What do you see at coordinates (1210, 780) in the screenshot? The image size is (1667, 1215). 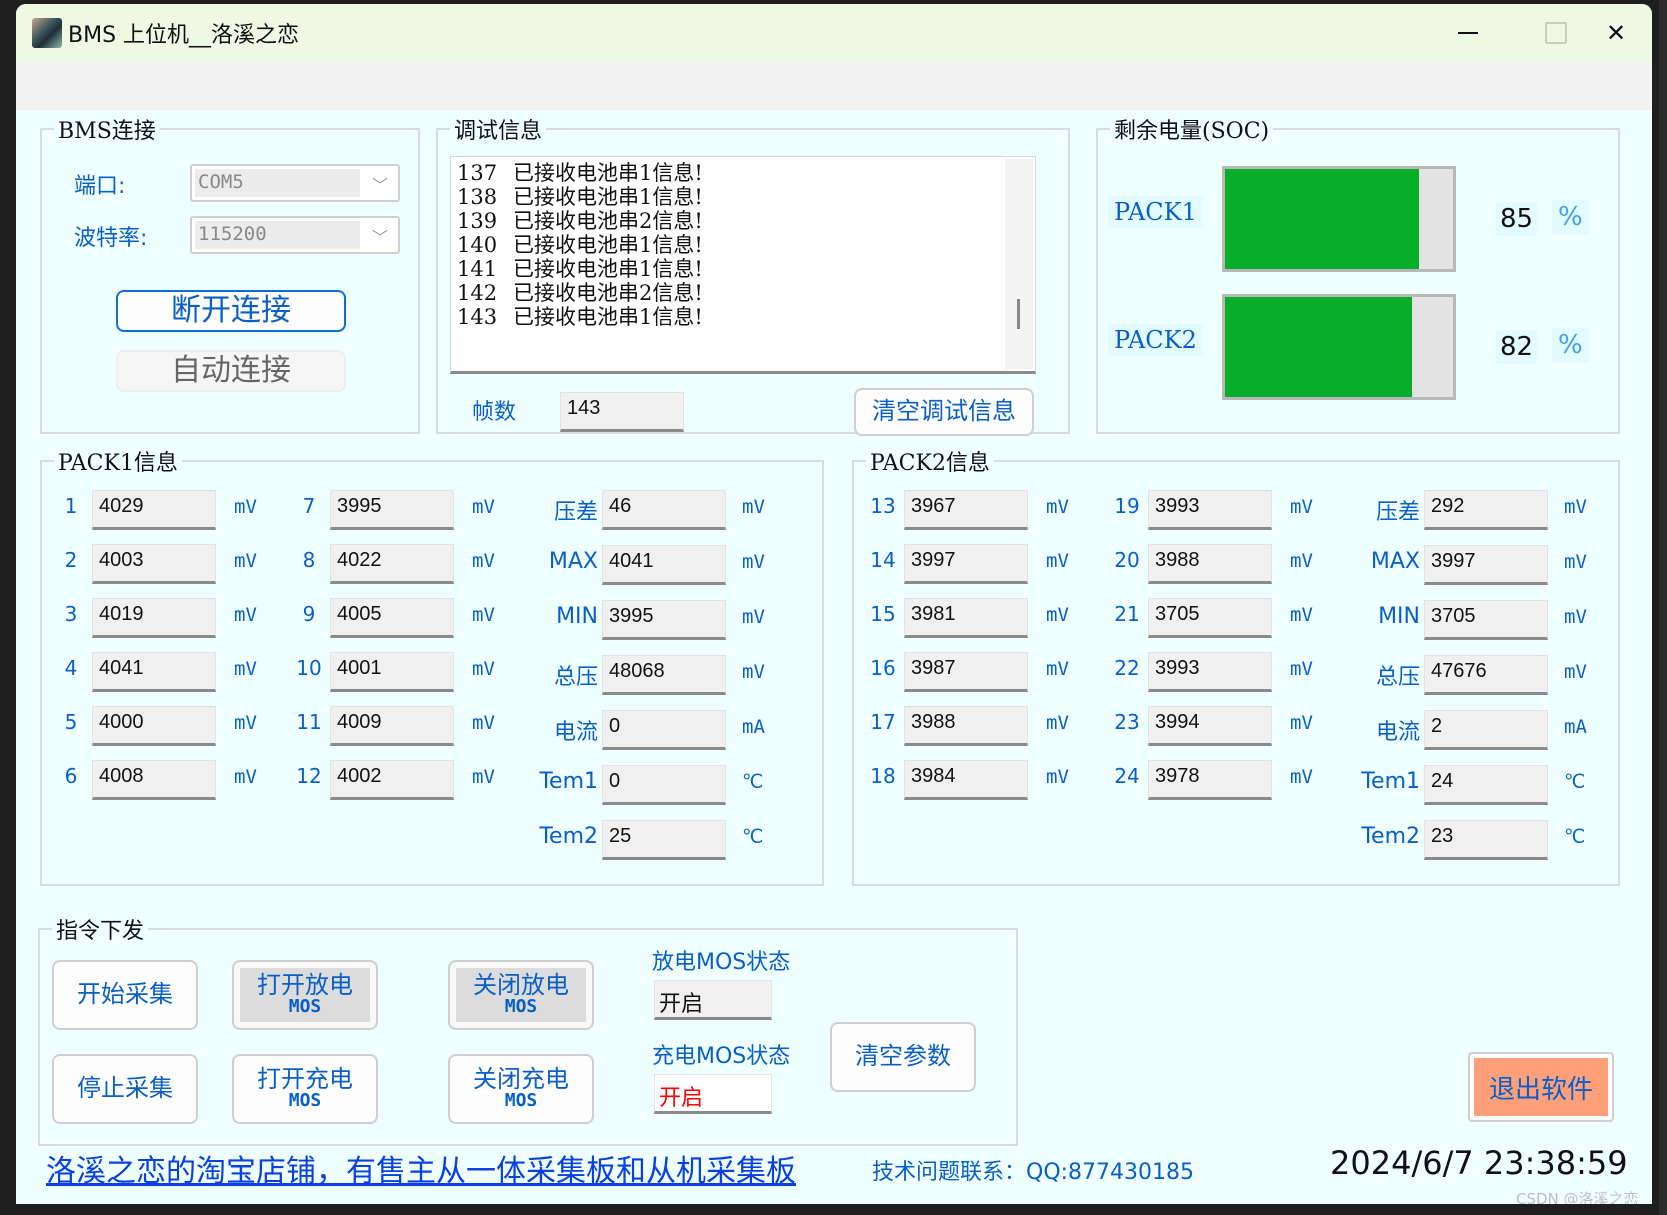 I see `cell-voltage-field: 3978` at bounding box center [1210, 780].